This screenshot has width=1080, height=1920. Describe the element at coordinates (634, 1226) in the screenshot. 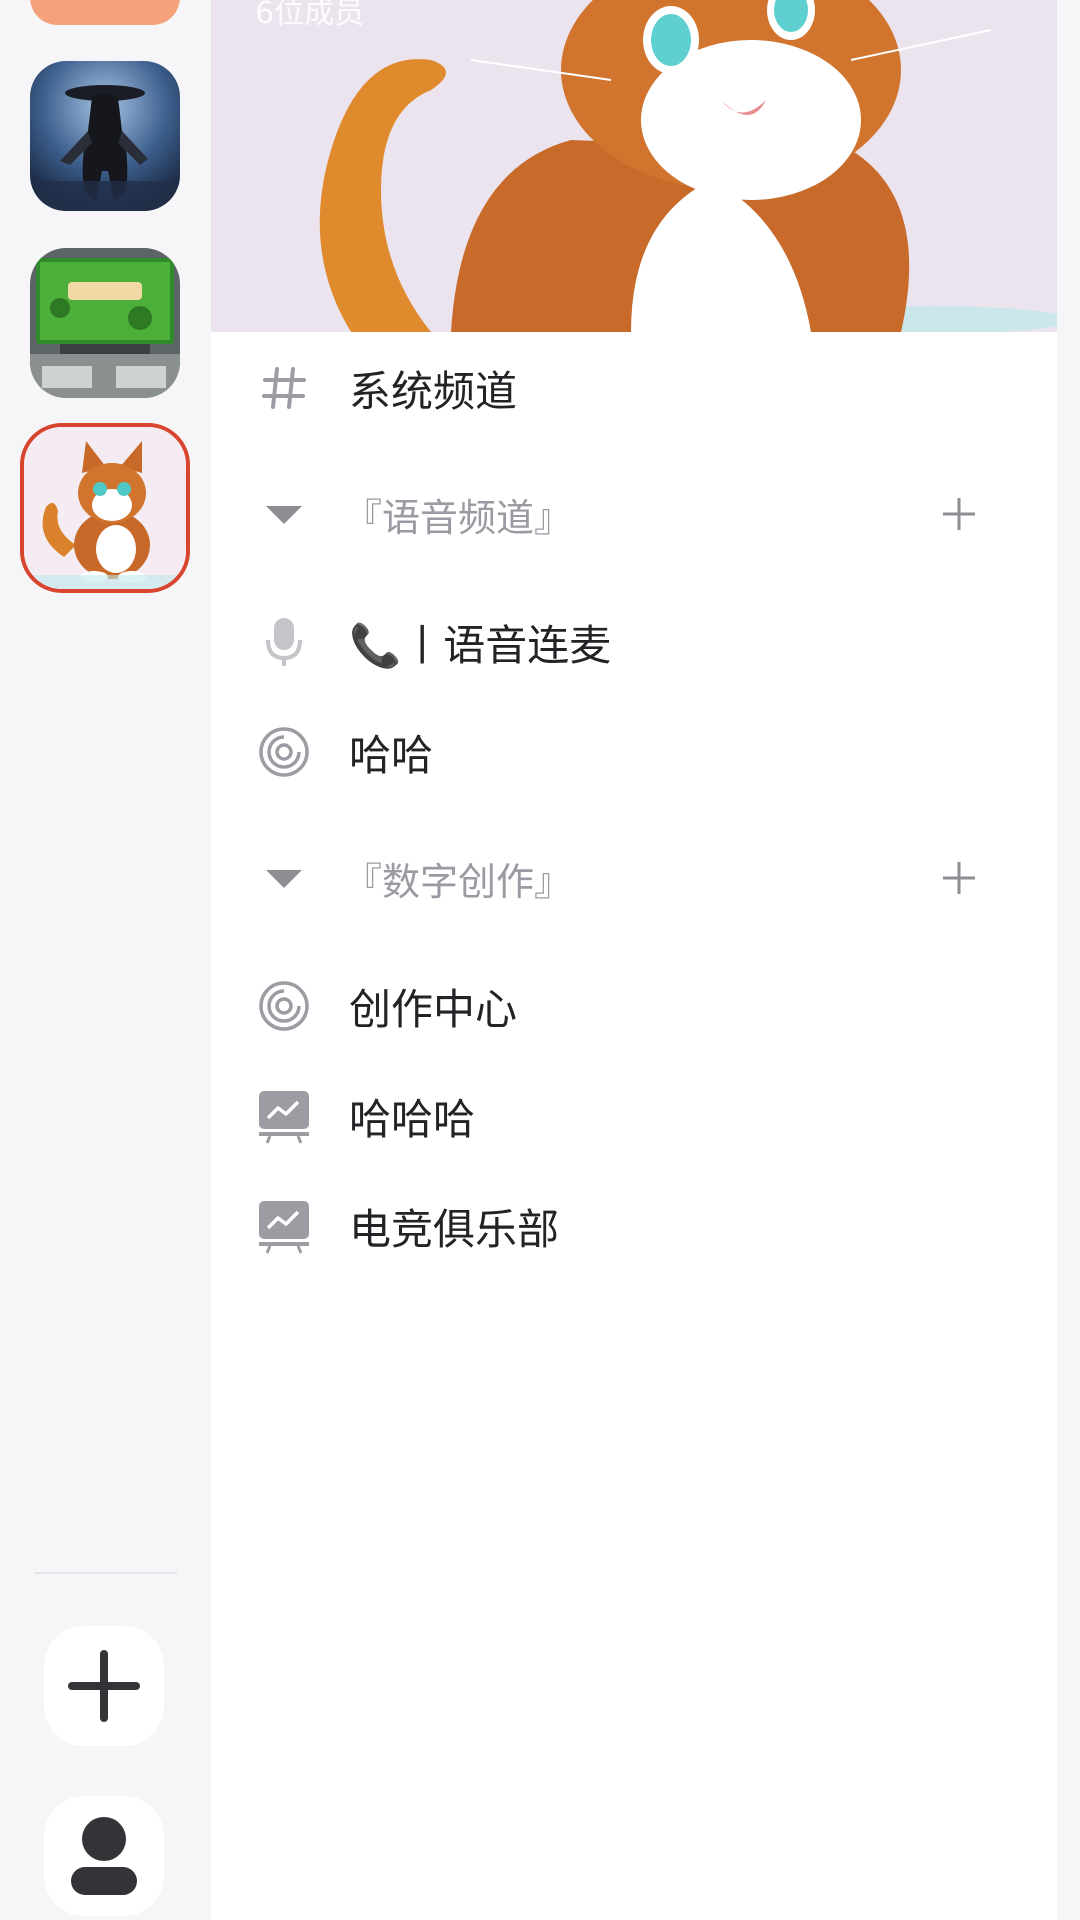

I see `channel-item-esports-club: 电竞俱乐部` at that location.